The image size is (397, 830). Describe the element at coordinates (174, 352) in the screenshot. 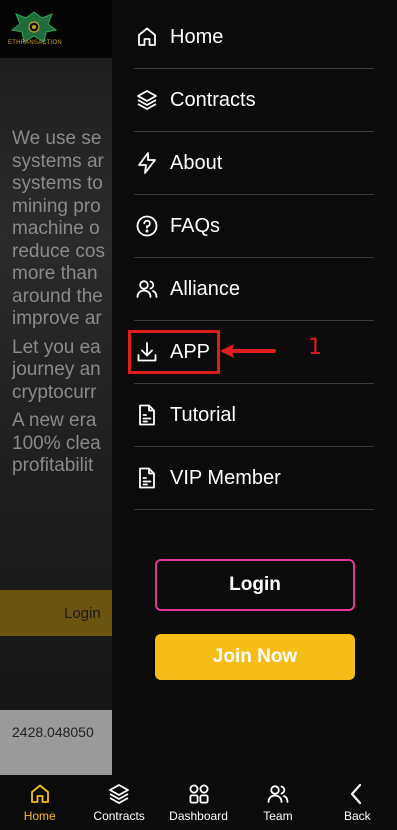

I see `annotation-highlight-box` at that location.